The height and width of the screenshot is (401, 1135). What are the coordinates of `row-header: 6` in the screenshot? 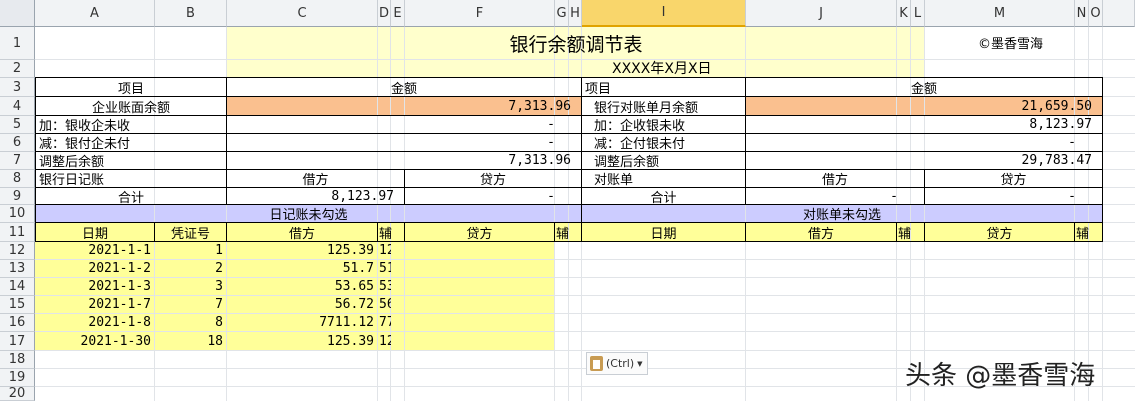 It's located at (17, 143).